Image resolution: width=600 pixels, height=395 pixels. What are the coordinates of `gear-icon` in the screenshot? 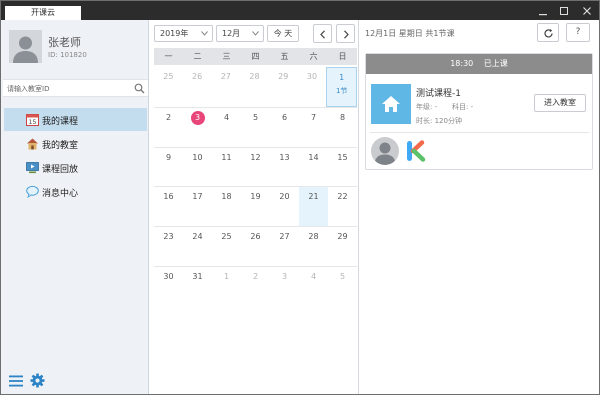 It's located at (37, 380).